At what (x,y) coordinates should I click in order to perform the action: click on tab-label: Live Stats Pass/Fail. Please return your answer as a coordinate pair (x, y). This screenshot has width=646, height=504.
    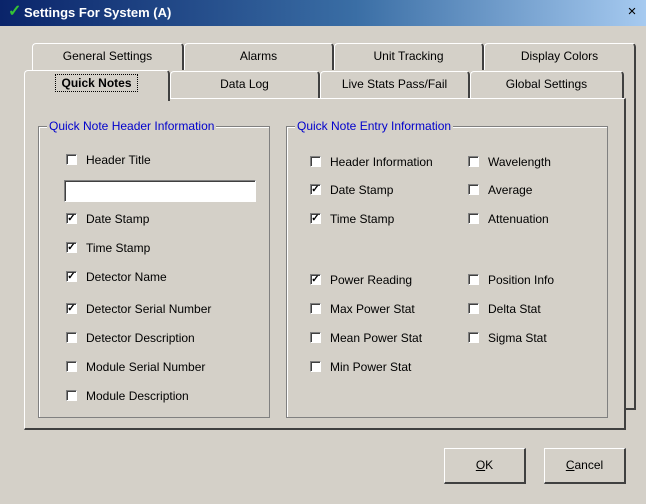
    Looking at the image, I should click on (394, 84).